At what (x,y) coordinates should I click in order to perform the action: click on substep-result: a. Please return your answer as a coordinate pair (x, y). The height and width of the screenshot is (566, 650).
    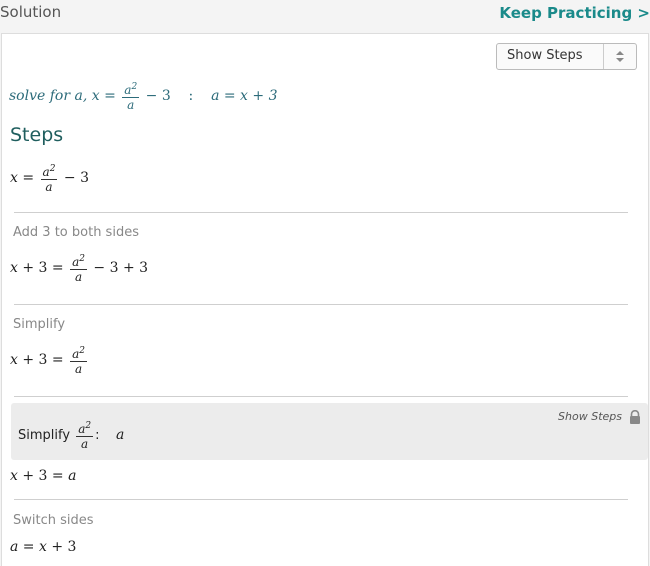
    Looking at the image, I should click on (120, 435).